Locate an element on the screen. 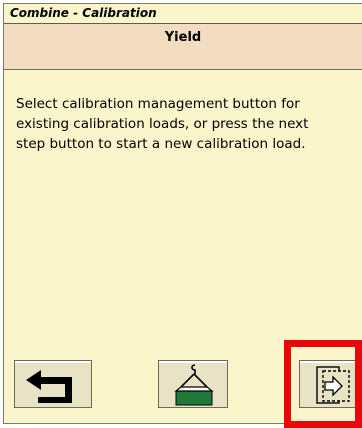 This screenshot has height=428, width=362. back-arrow-icon is located at coordinates (53, 385).